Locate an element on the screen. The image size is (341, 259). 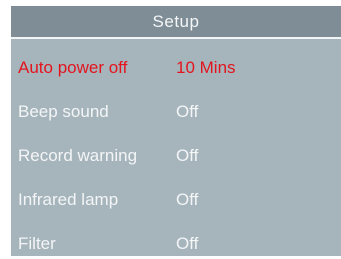
page-title: Setup is located at coordinates (176, 21).